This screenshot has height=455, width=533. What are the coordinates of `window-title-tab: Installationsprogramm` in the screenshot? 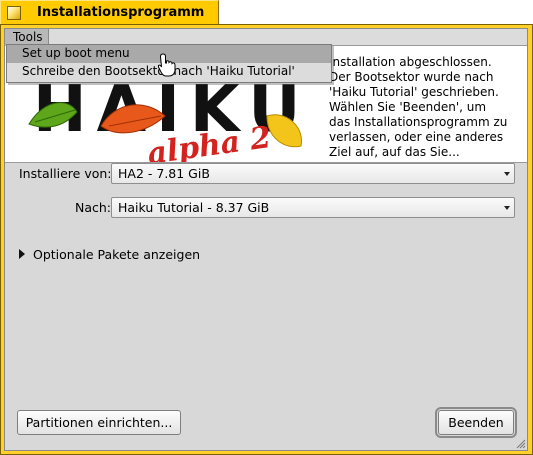 It's located at (109, 12).